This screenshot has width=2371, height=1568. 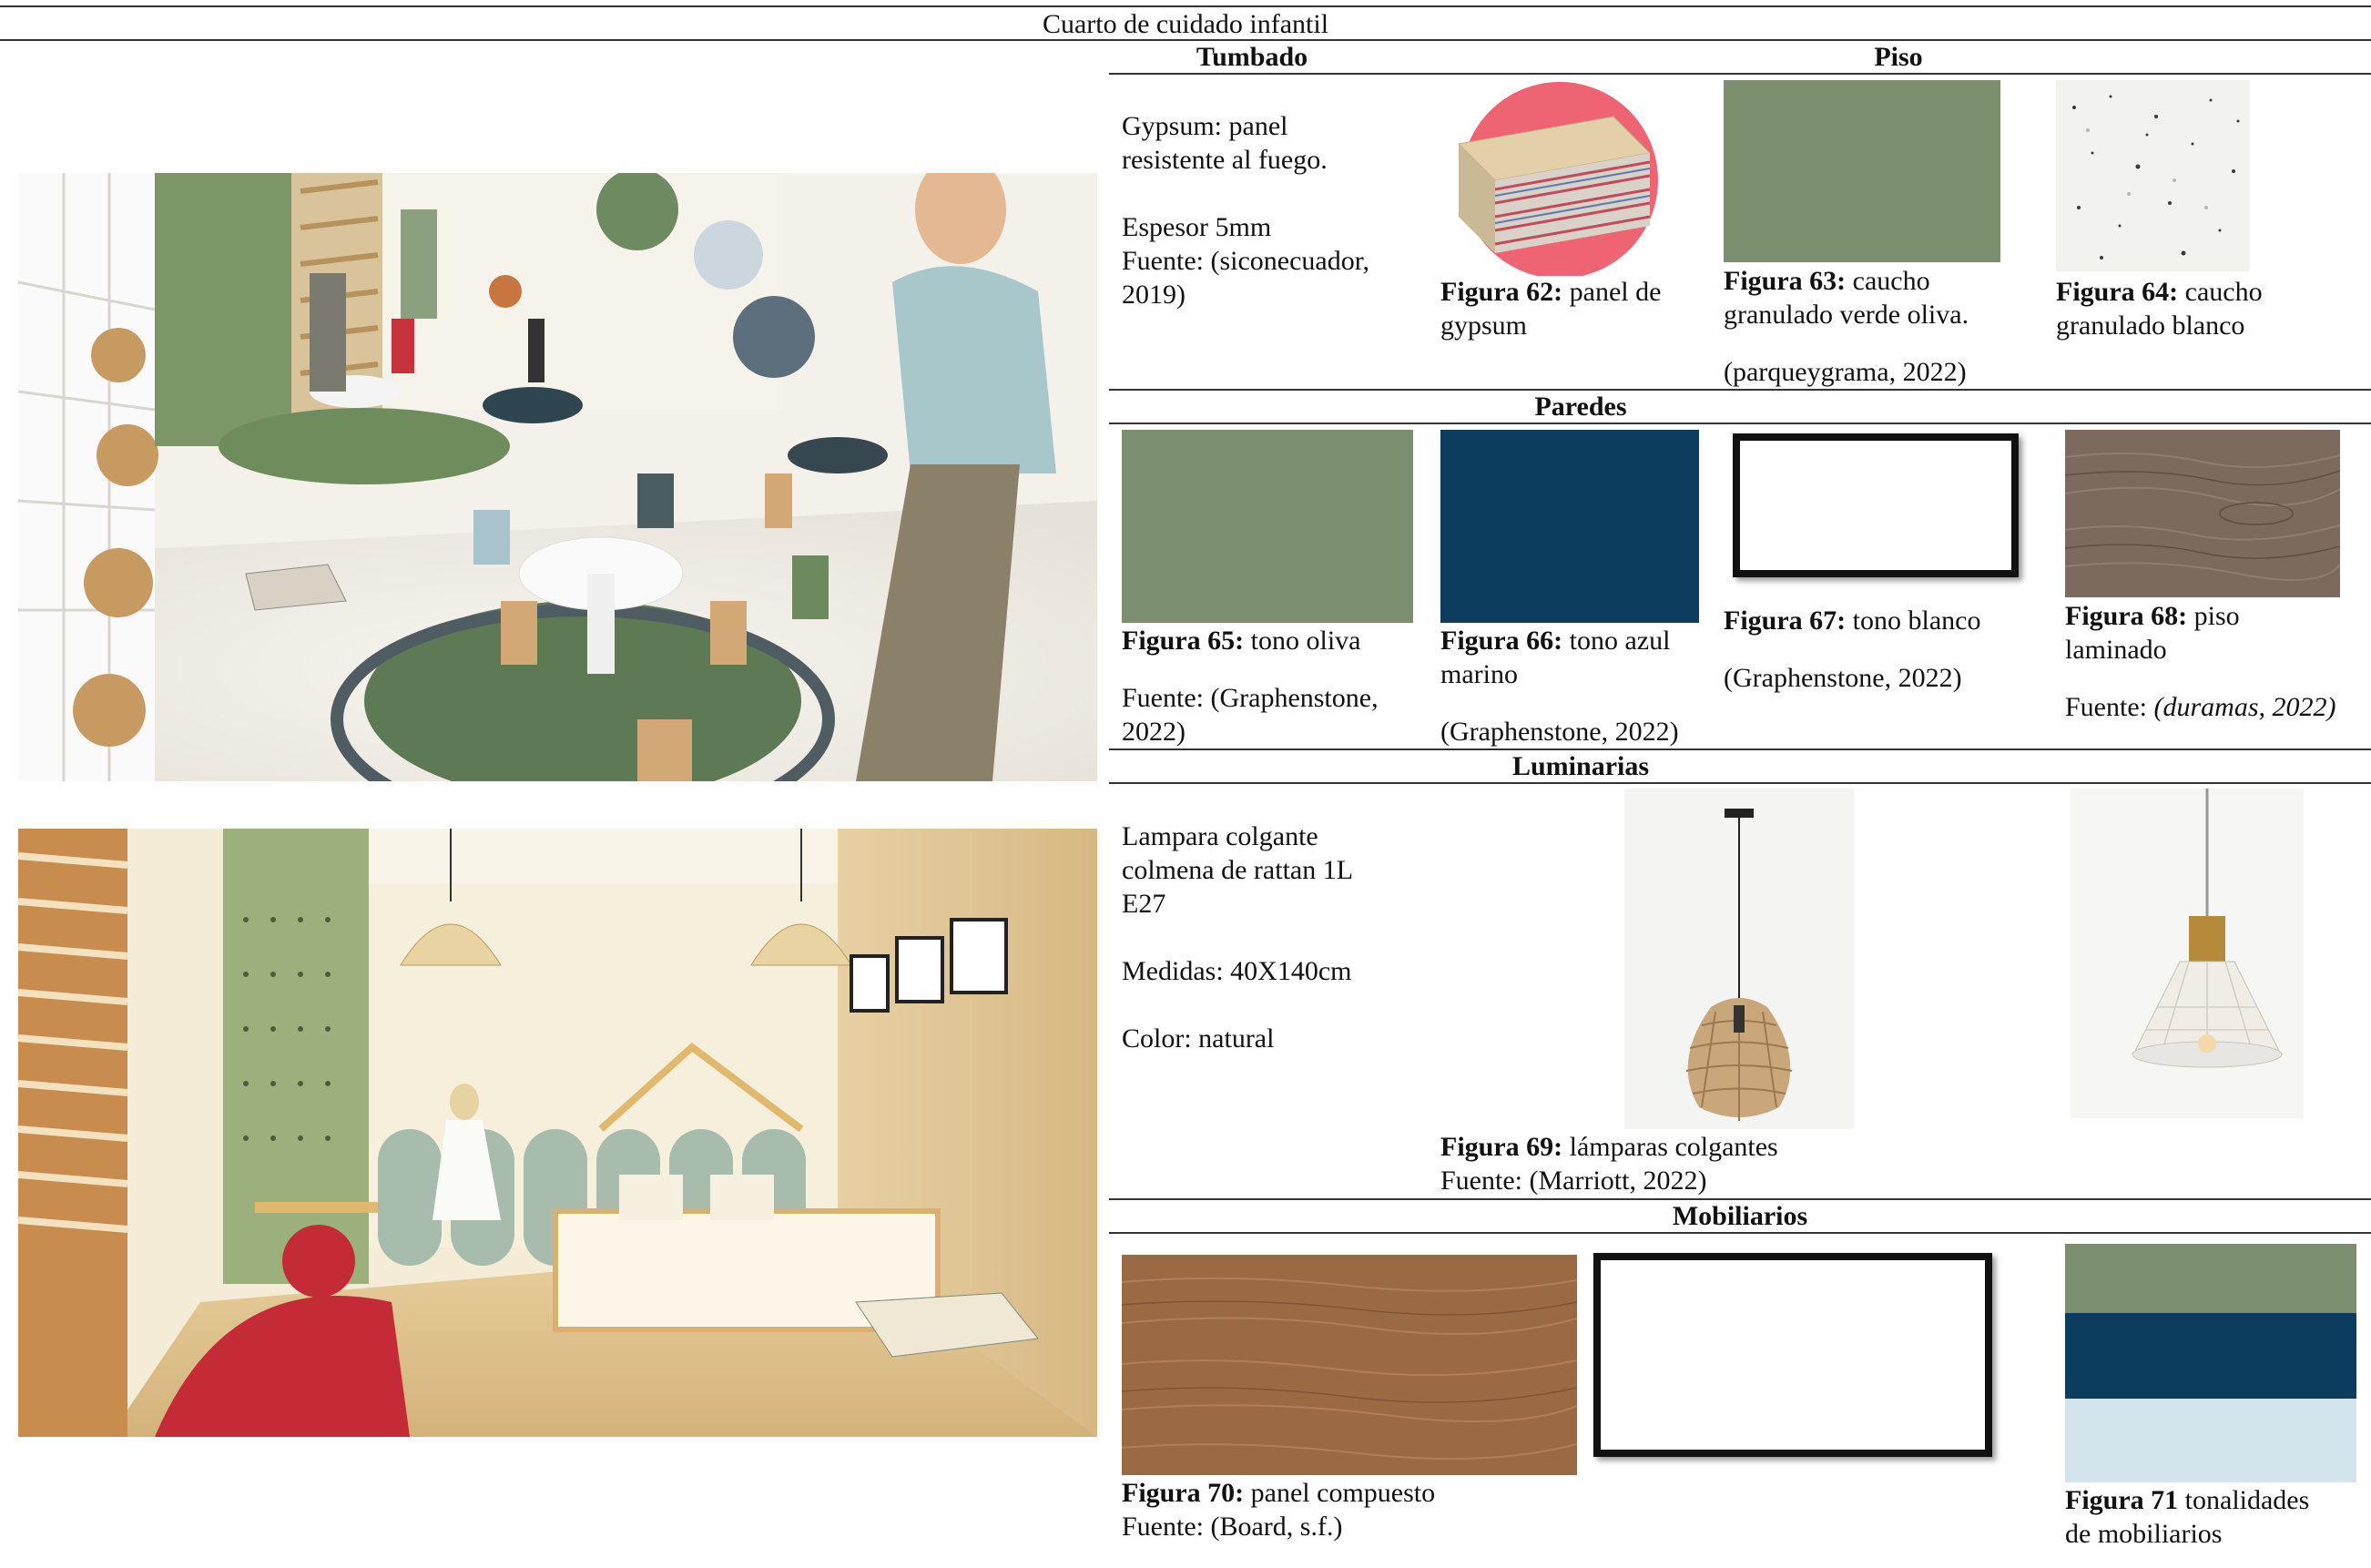 What do you see at coordinates (1670, 1147) in the screenshot?
I see `figure-69-text: lámparas colgantes` at bounding box center [1670, 1147].